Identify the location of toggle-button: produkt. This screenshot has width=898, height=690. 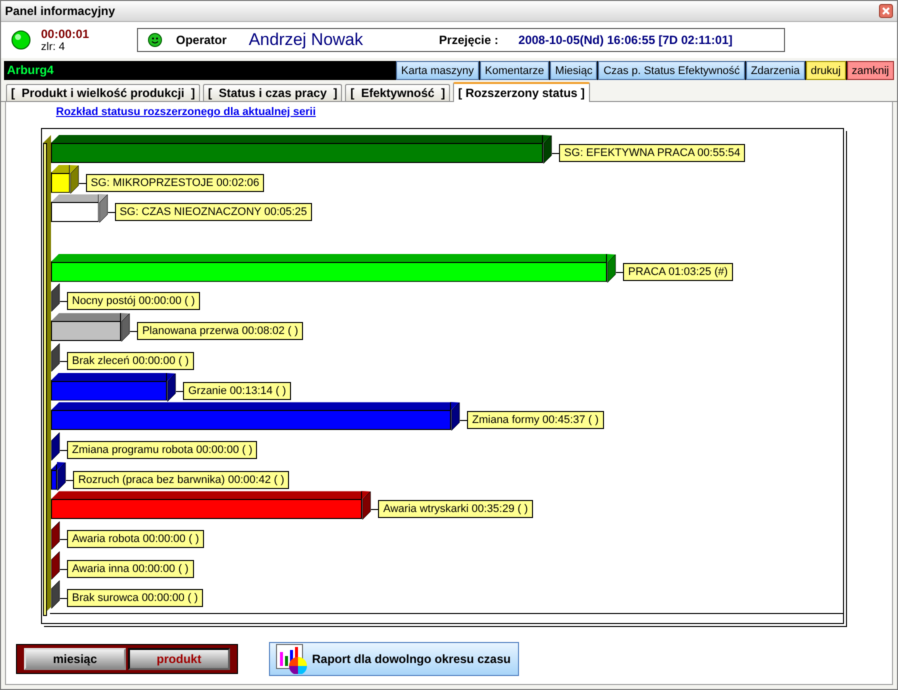
(179, 659).